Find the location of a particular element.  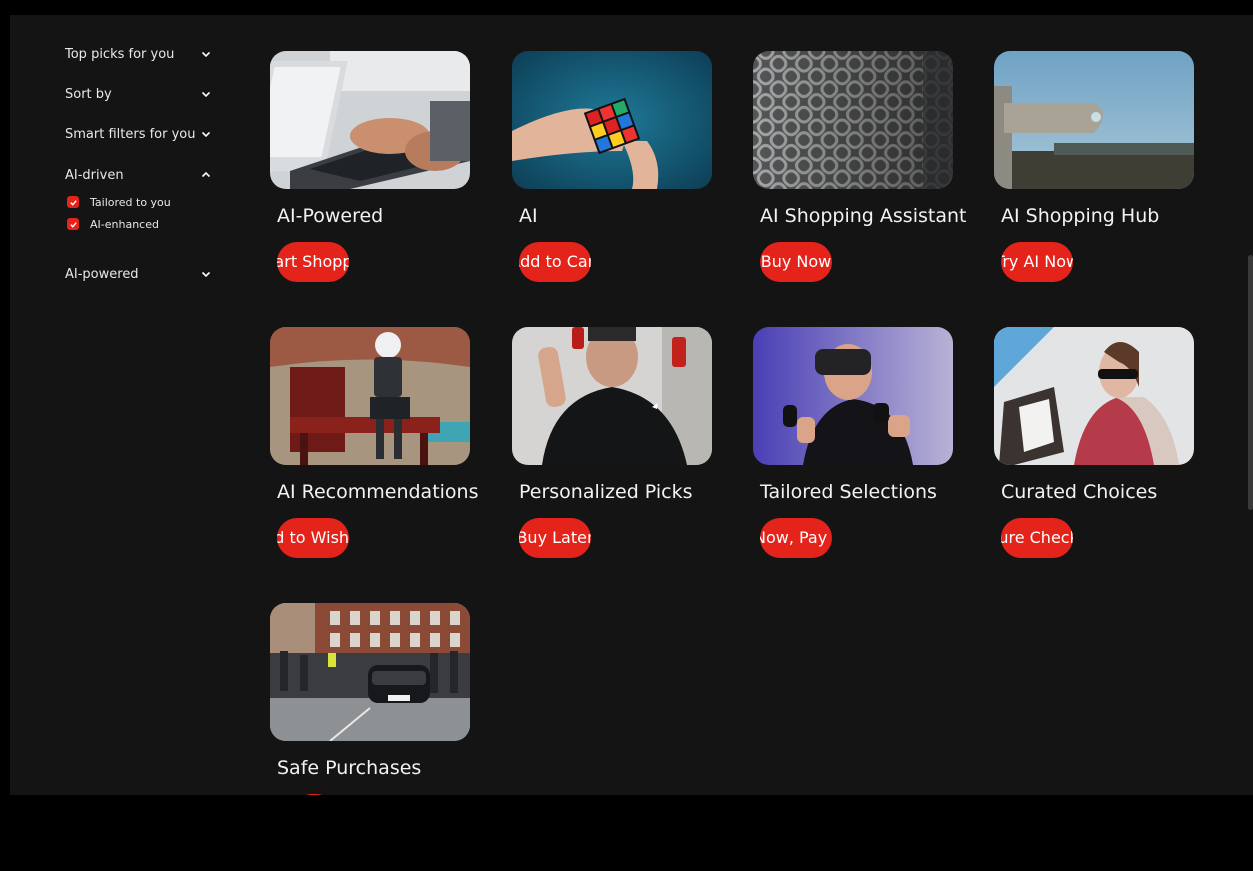

filter-smart-filters: Smart filters for you is located at coordinates (140, 134).